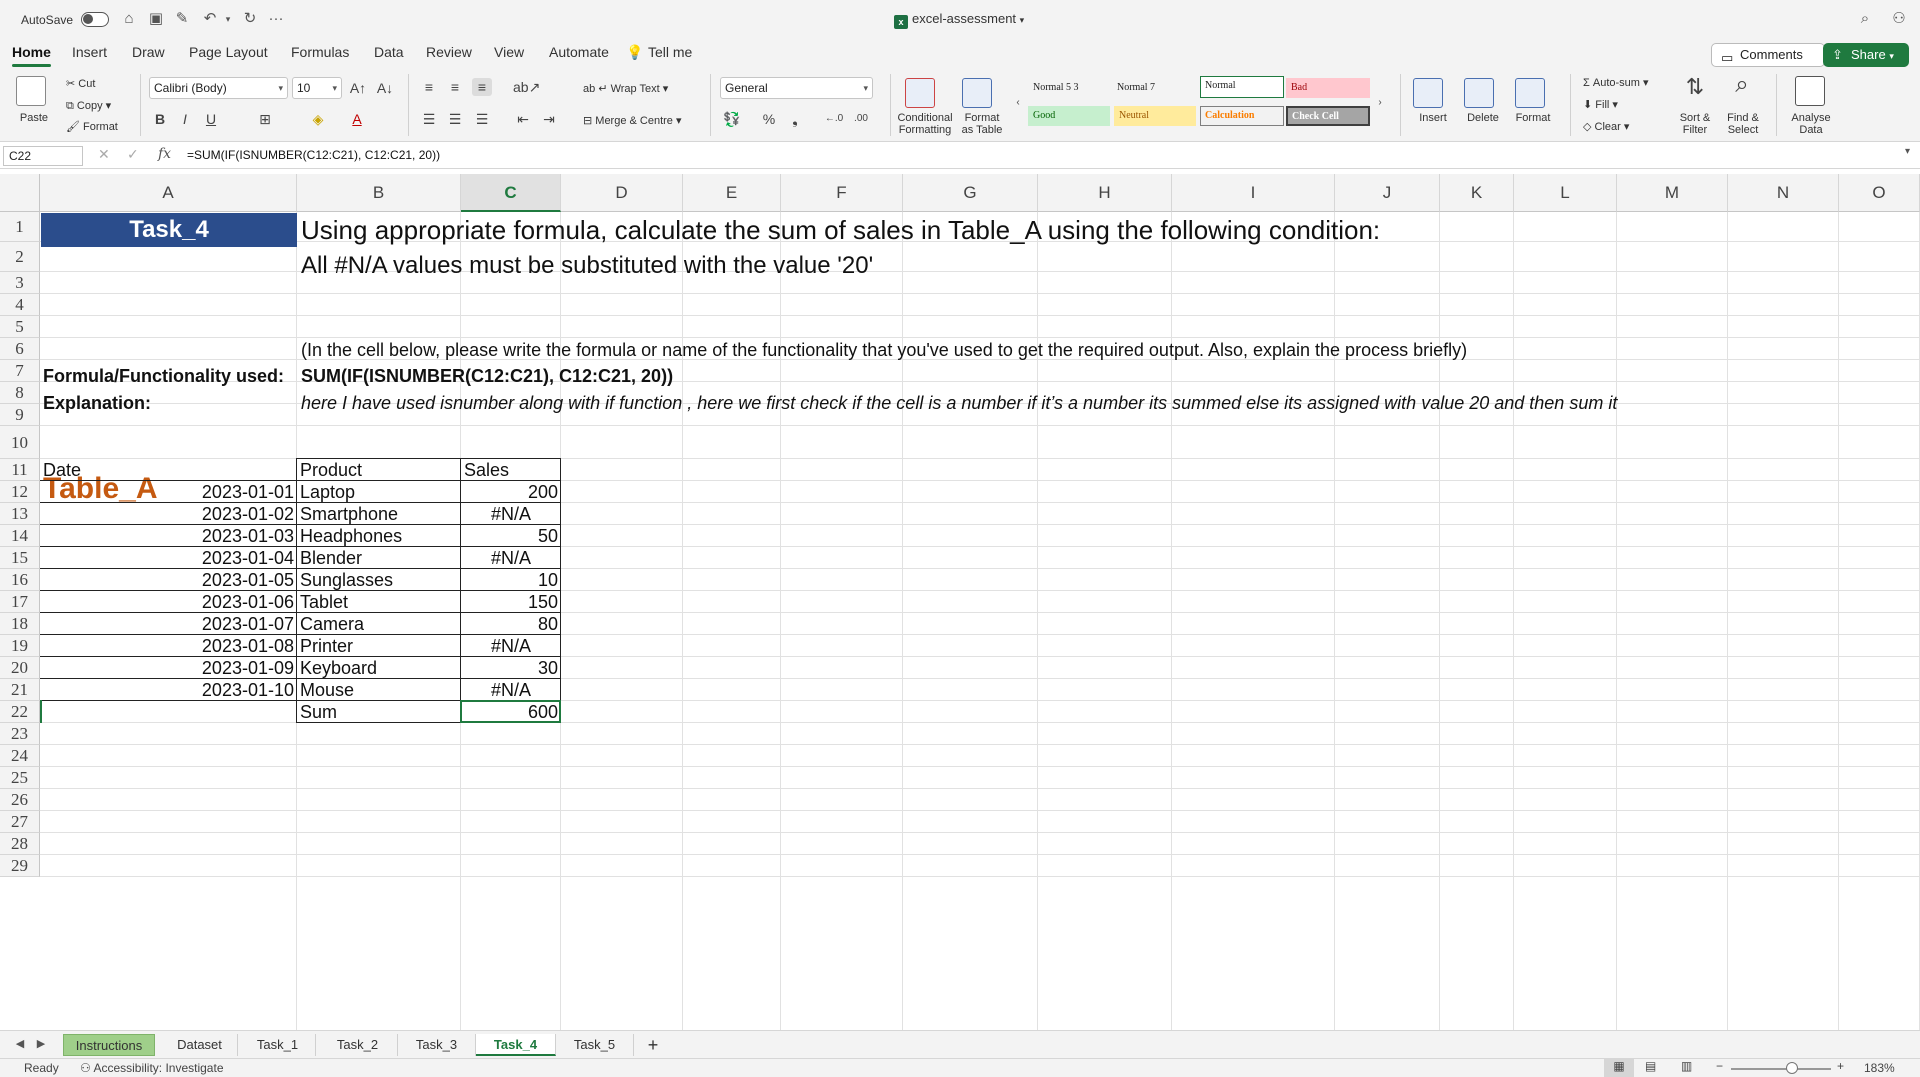 This screenshot has width=1920, height=1077. I want to click on date-cell: 2023-01-08, so click(168, 646).